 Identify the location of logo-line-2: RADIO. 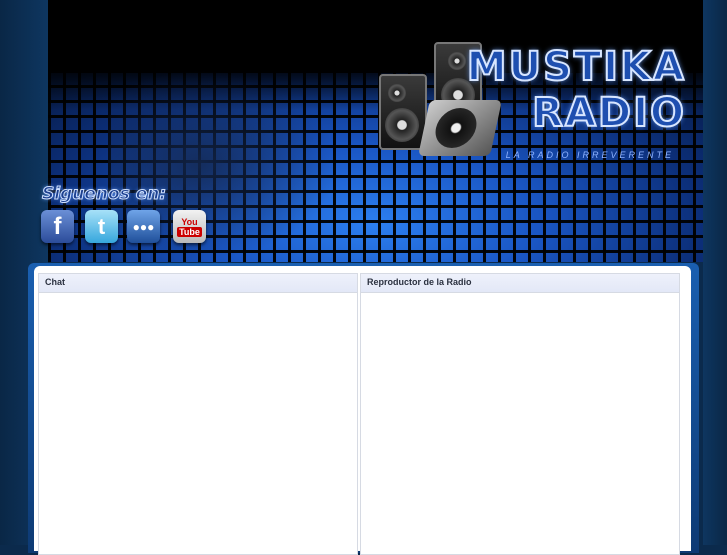
(608, 113).